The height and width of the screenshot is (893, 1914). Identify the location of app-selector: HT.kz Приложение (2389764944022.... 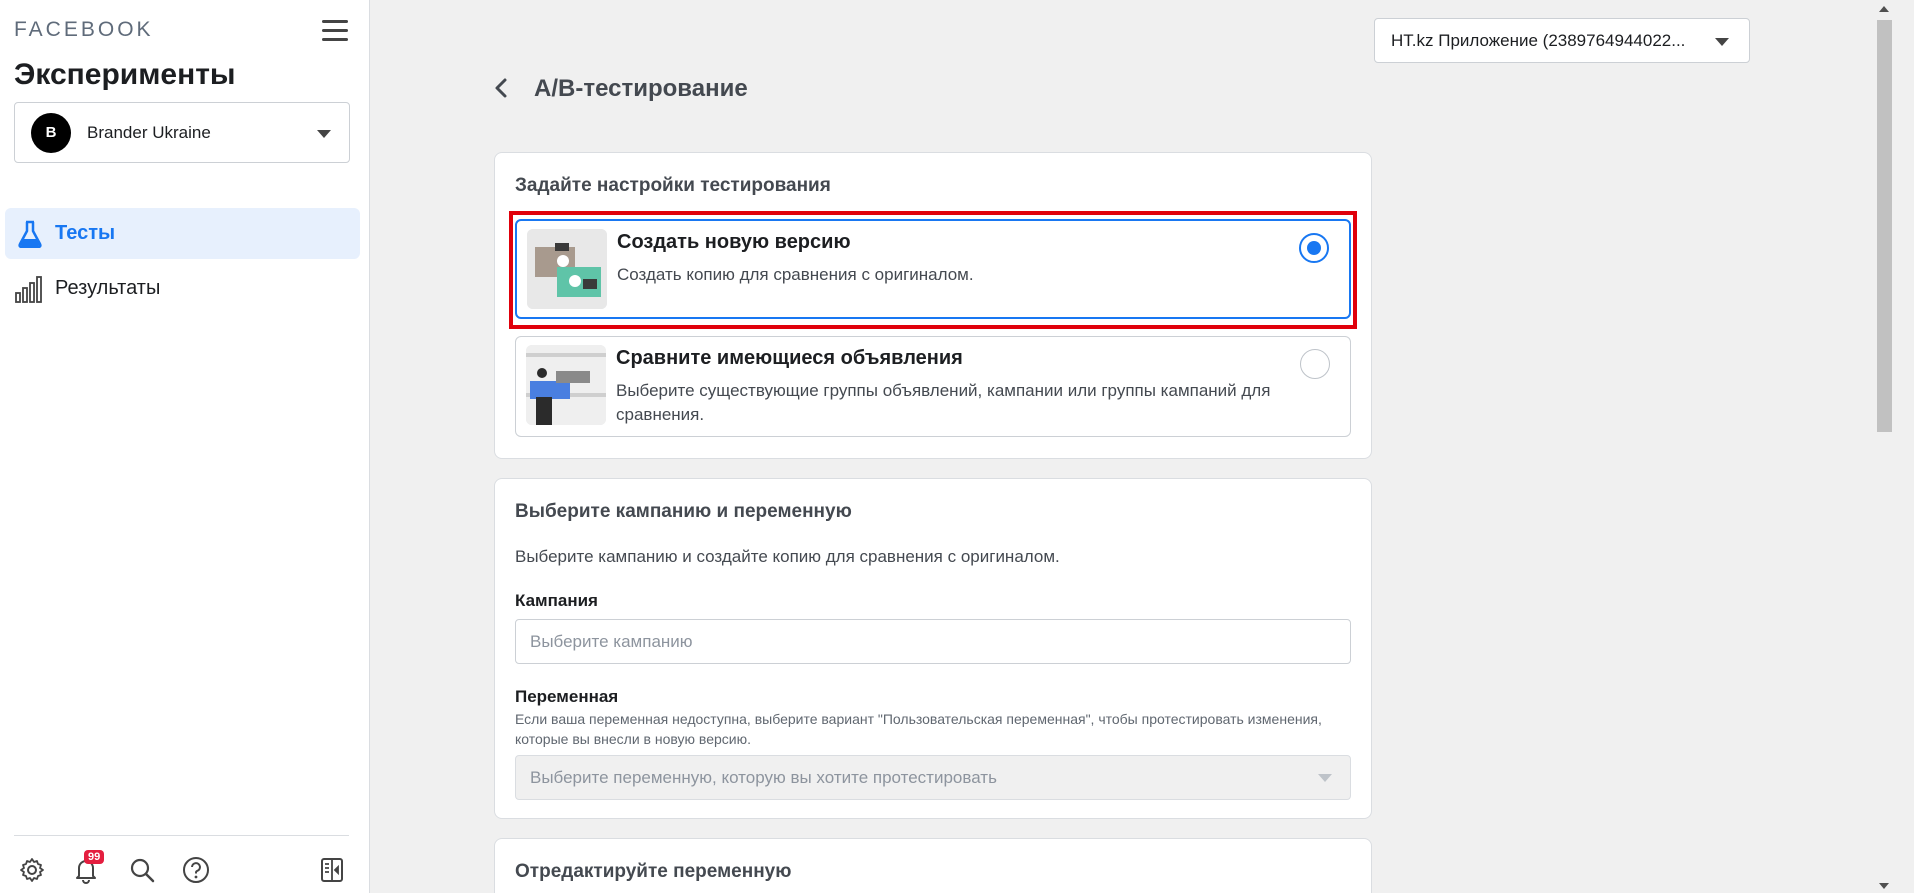
(1562, 40).